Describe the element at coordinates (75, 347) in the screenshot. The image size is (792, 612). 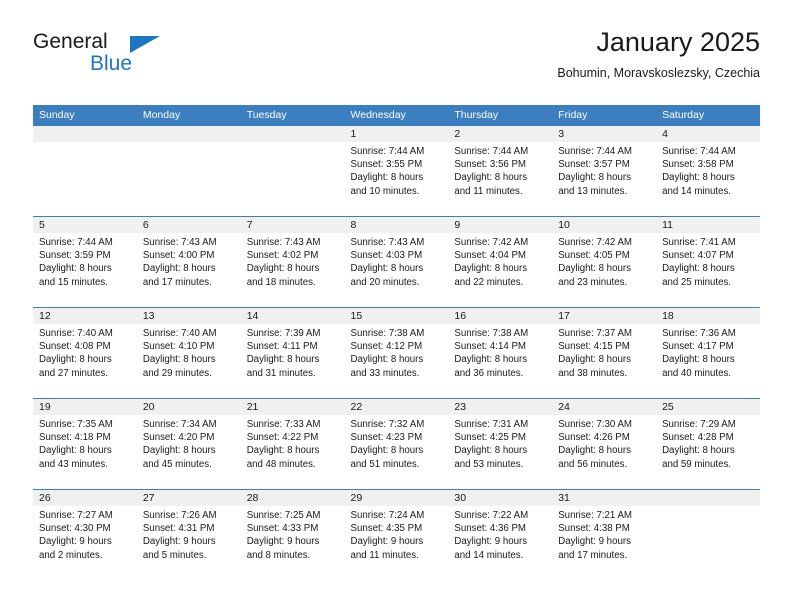
I see `sunset-text: Sunset: 4:08 PM` at that location.